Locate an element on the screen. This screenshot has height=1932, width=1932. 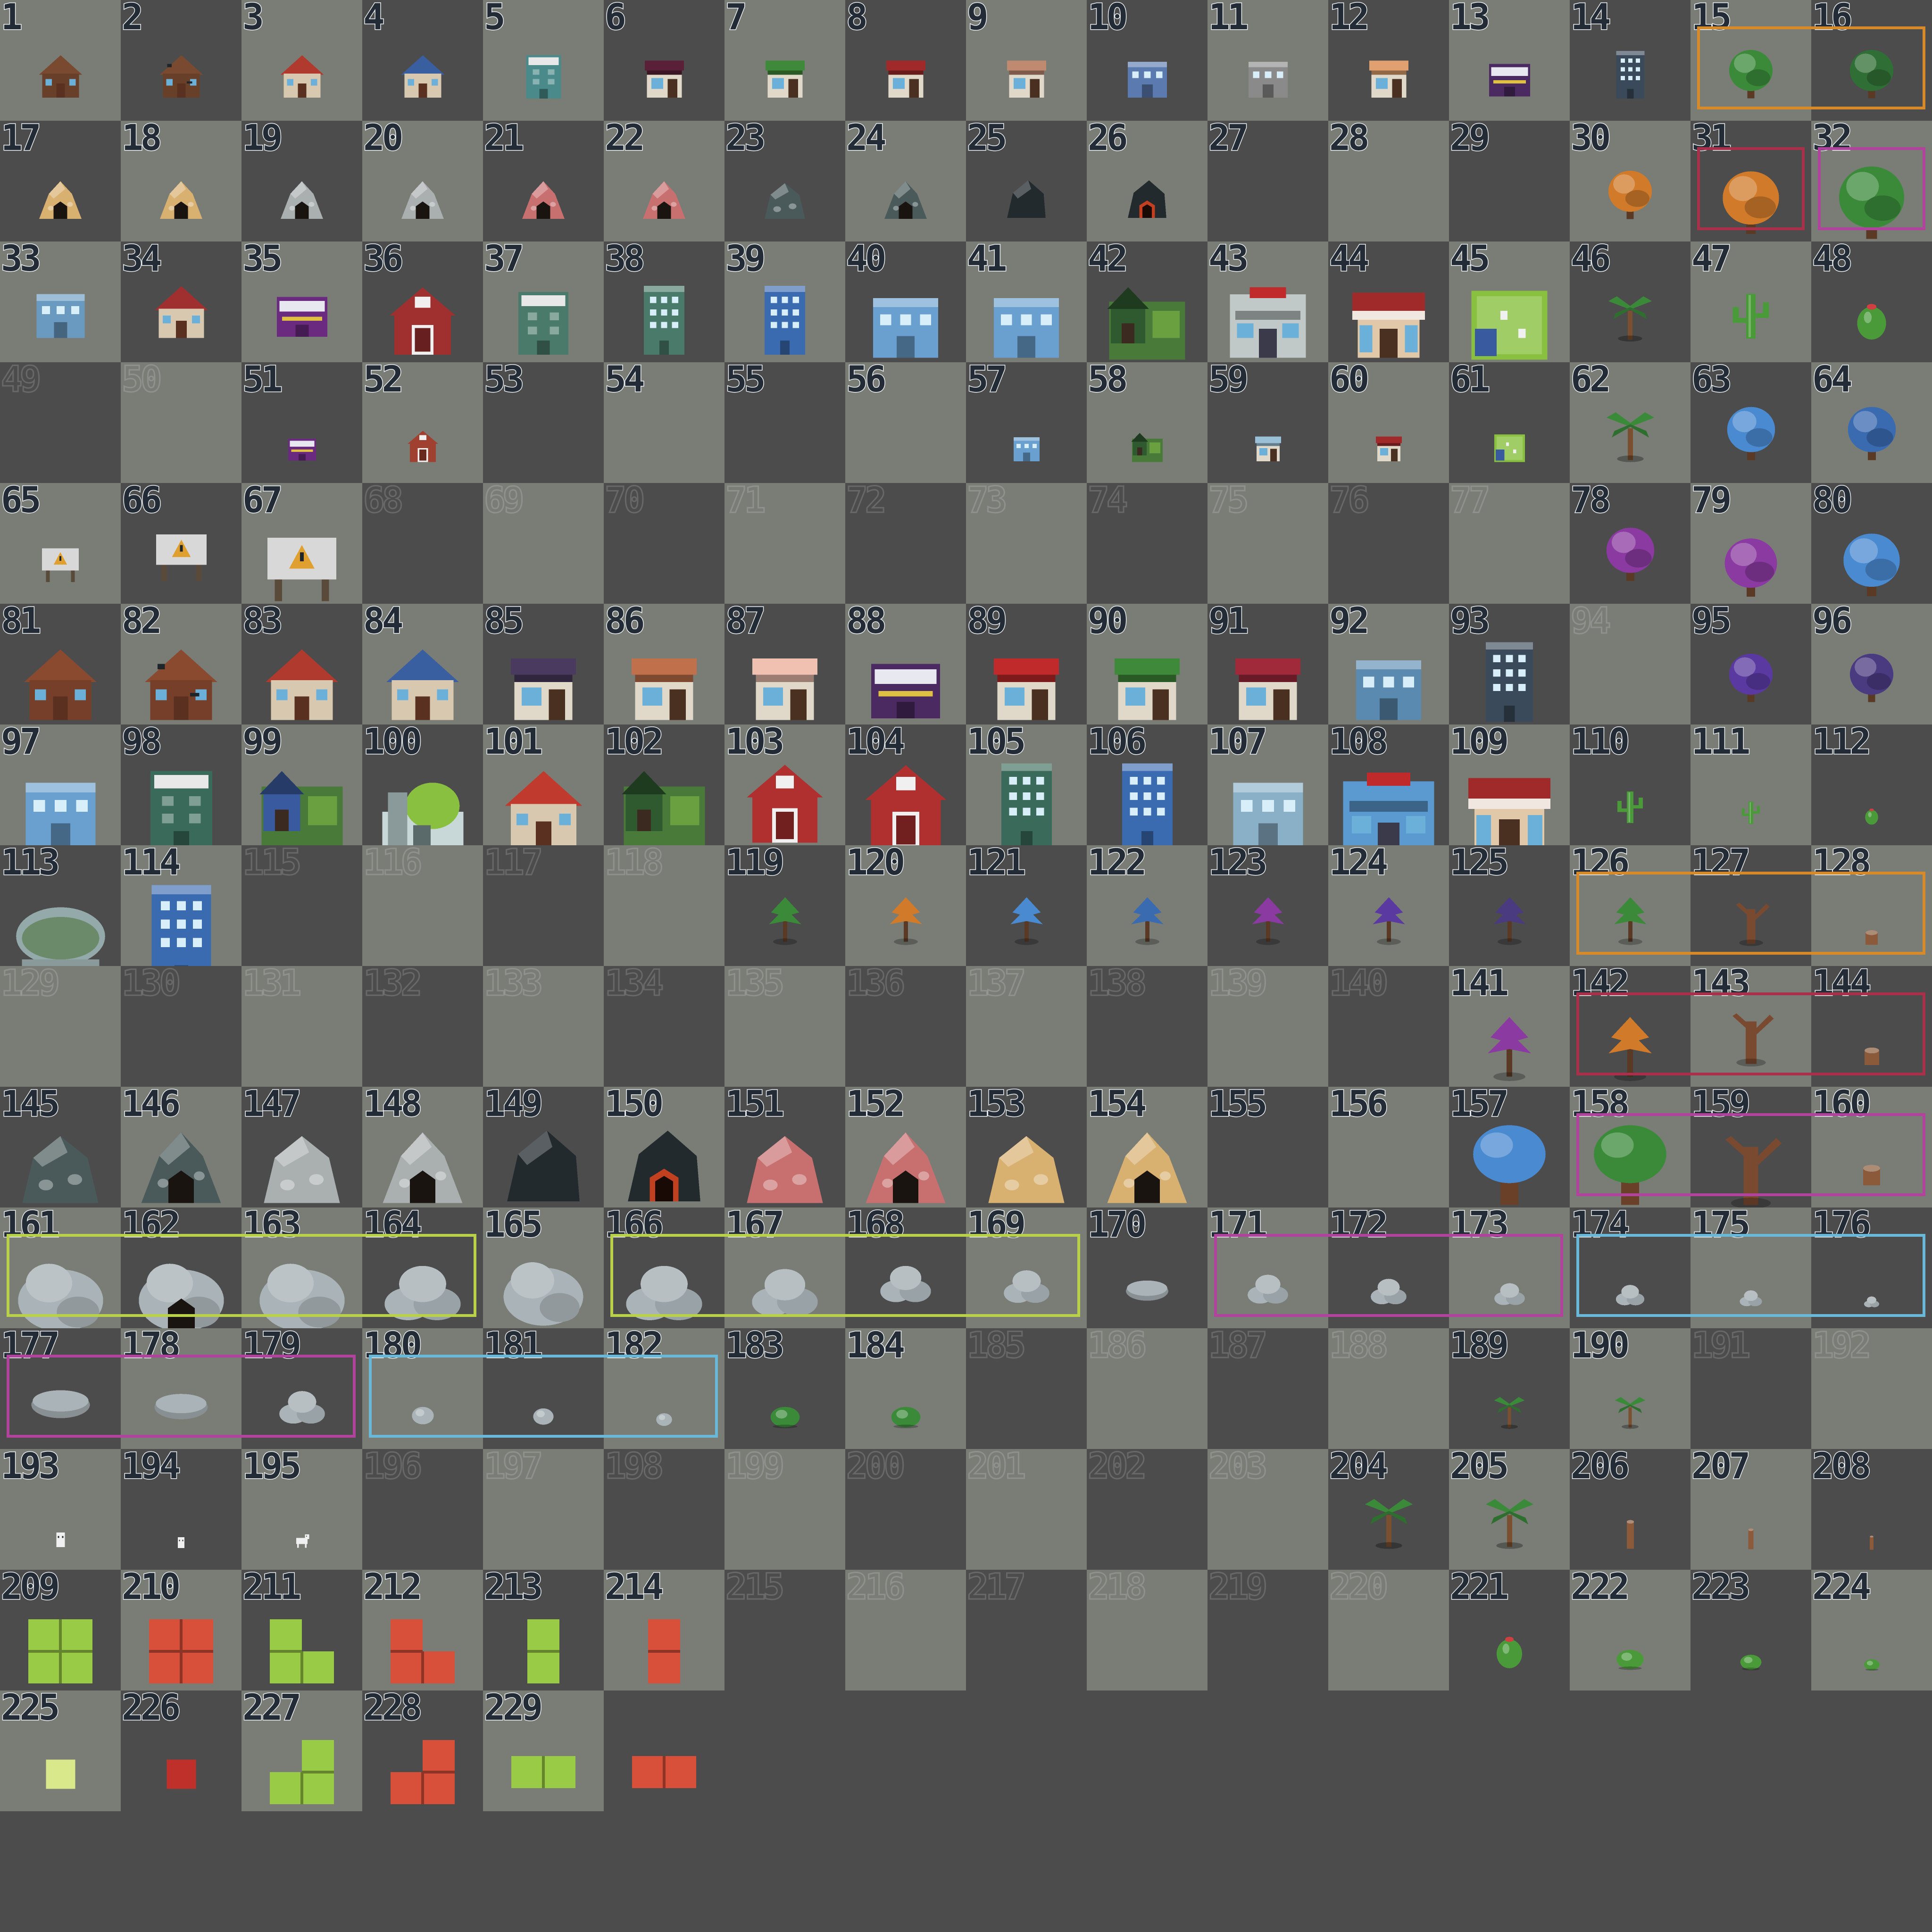
tile-88: 88 is located at coordinates (905, 664).